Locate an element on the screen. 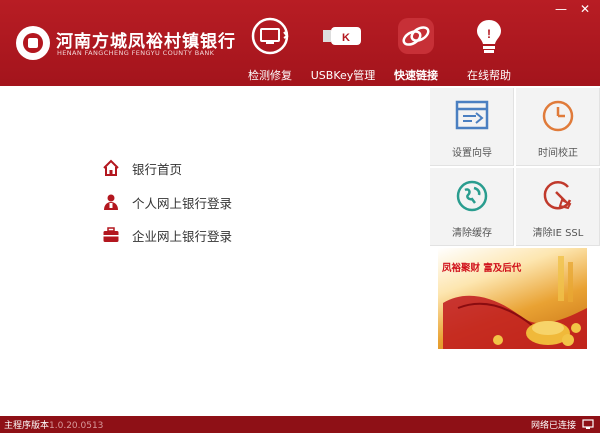 This screenshot has width=600, height=433. nav-online-help: ! 在线帮助 is located at coordinates (489, 49).